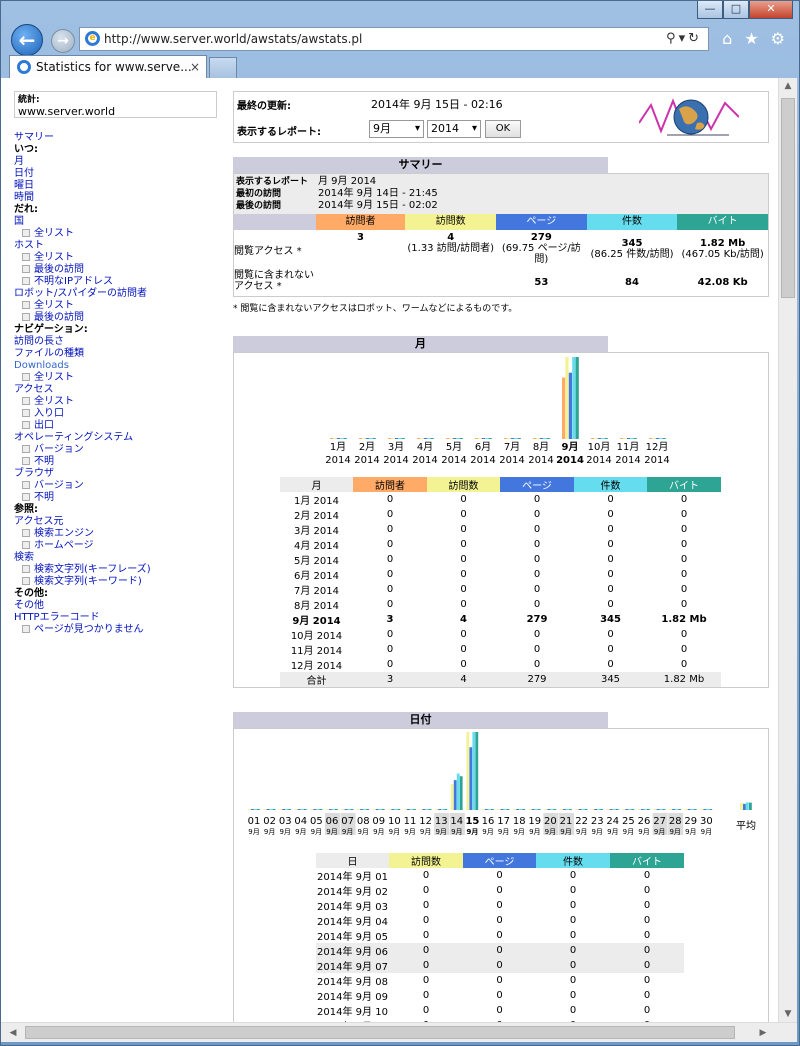 This screenshot has width=800, height=1046. What do you see at coordinates (390, 619) in the screenshot?
I see `table-cell: 3` at bounding box center [390, 619].